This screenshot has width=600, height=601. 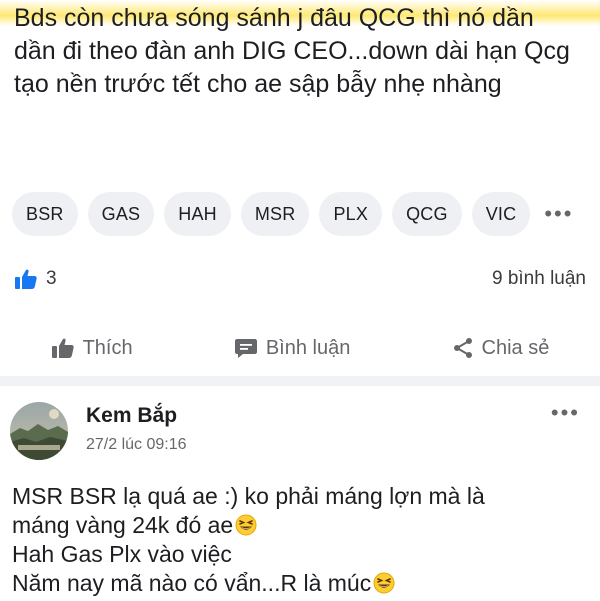 What do you see at coordinates (501, 214) in the screenshot?
I see `tag-vic: VIC` at bounding box center [501, 214].